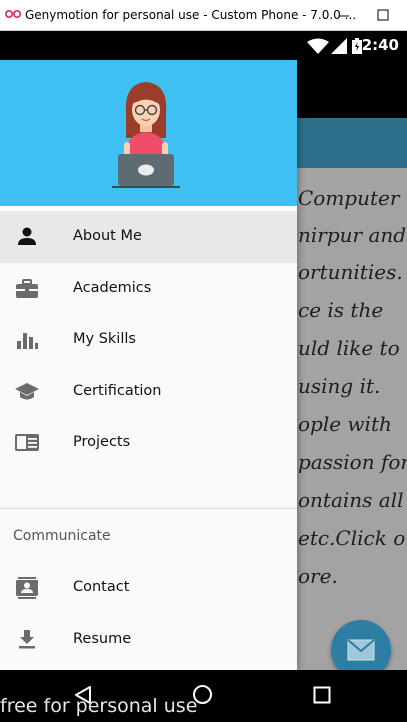 The image size is (407, 722). I want to click on communicate-menu: Contact Resume, so click(148, 613).